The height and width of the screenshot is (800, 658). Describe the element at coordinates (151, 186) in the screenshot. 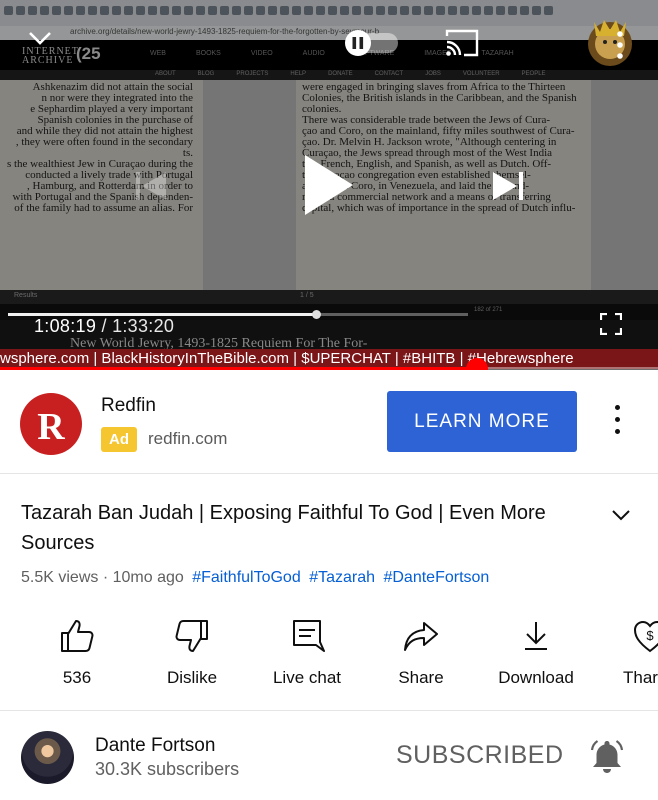

I see `previous-video-icon` at that location.